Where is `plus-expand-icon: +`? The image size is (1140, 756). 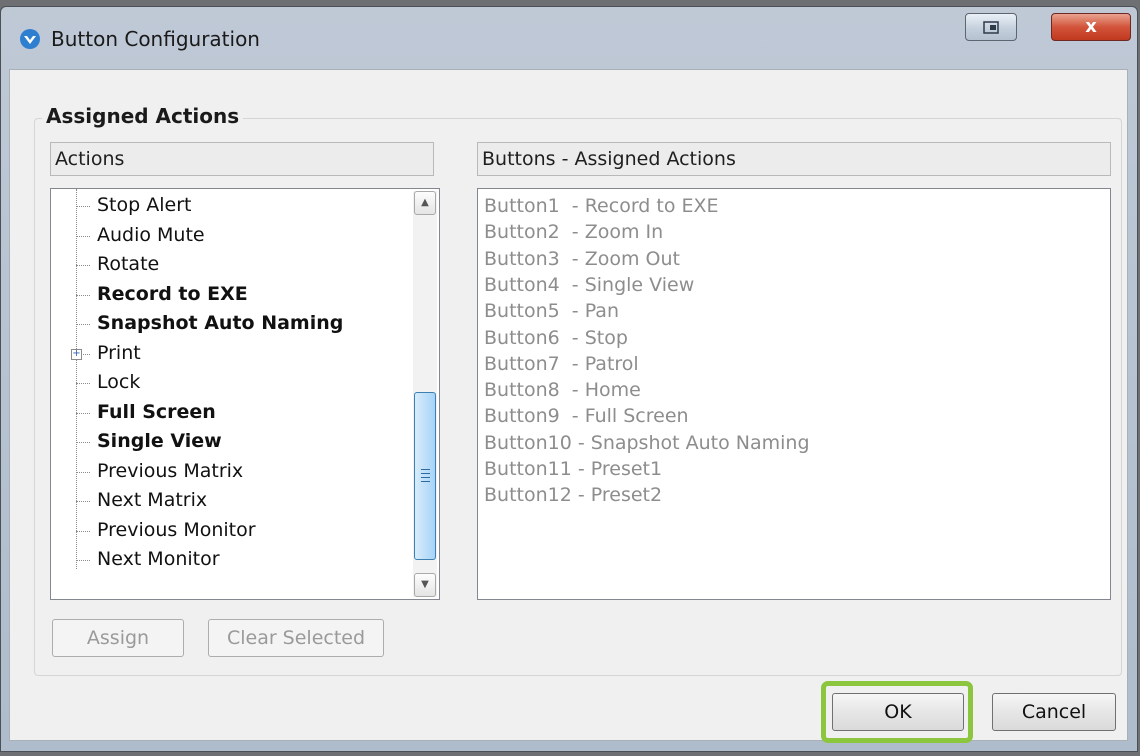
plus-expand-icon: + is located at coordinates (76, 354).